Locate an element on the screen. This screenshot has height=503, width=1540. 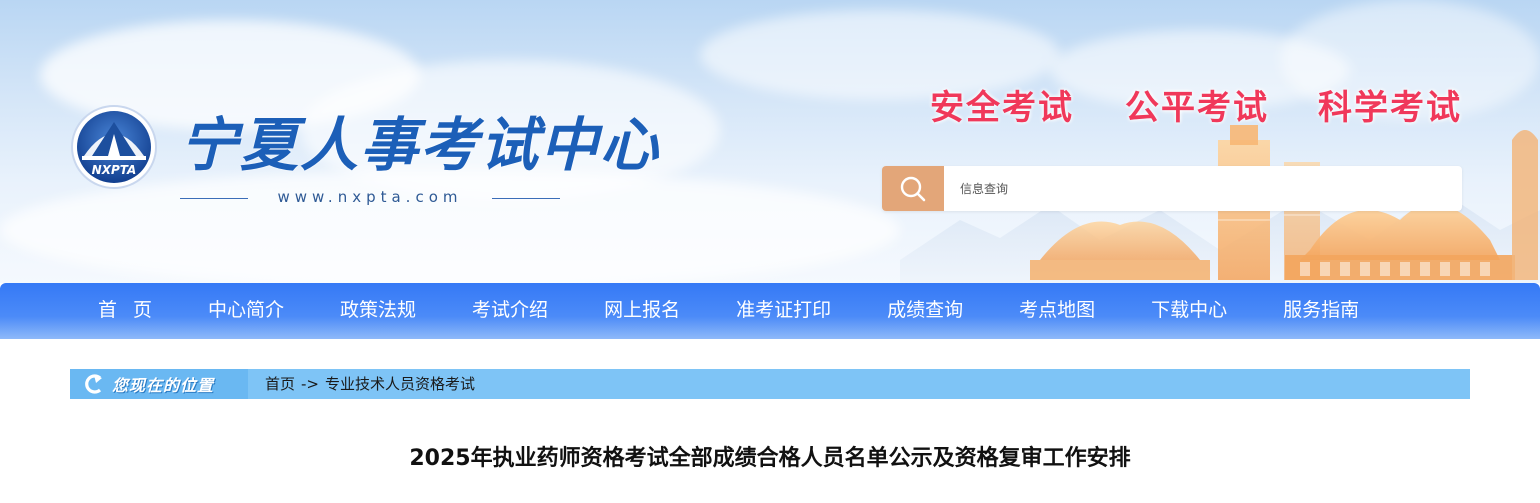
logo-text: NXPTA is located at coordinates (114, 170).